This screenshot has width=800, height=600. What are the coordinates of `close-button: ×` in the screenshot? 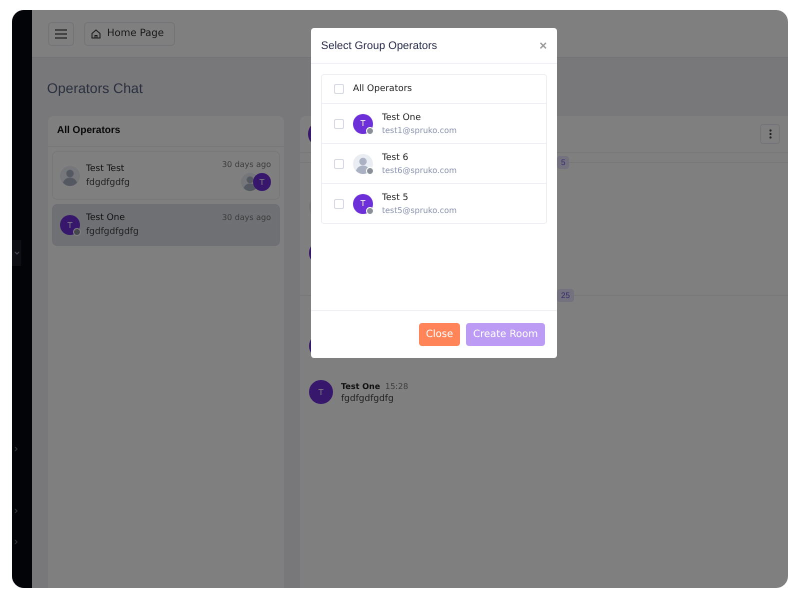 It's located at (543, 45).